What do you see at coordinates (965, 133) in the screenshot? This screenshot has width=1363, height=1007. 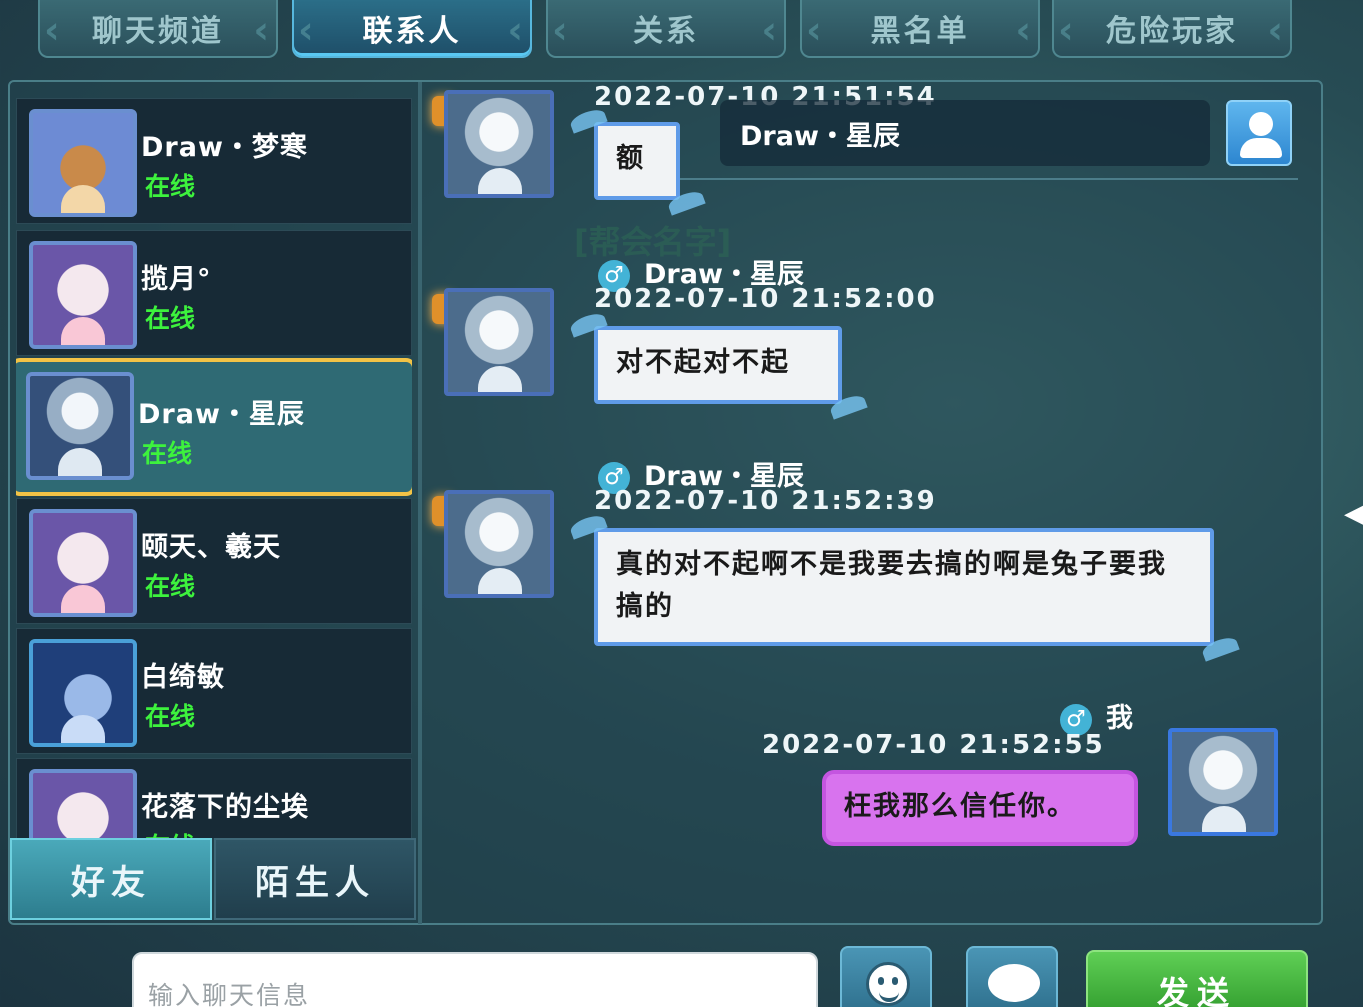 I see `partner-name-bar: Draw・星辰` at bounding box center [965, 133].